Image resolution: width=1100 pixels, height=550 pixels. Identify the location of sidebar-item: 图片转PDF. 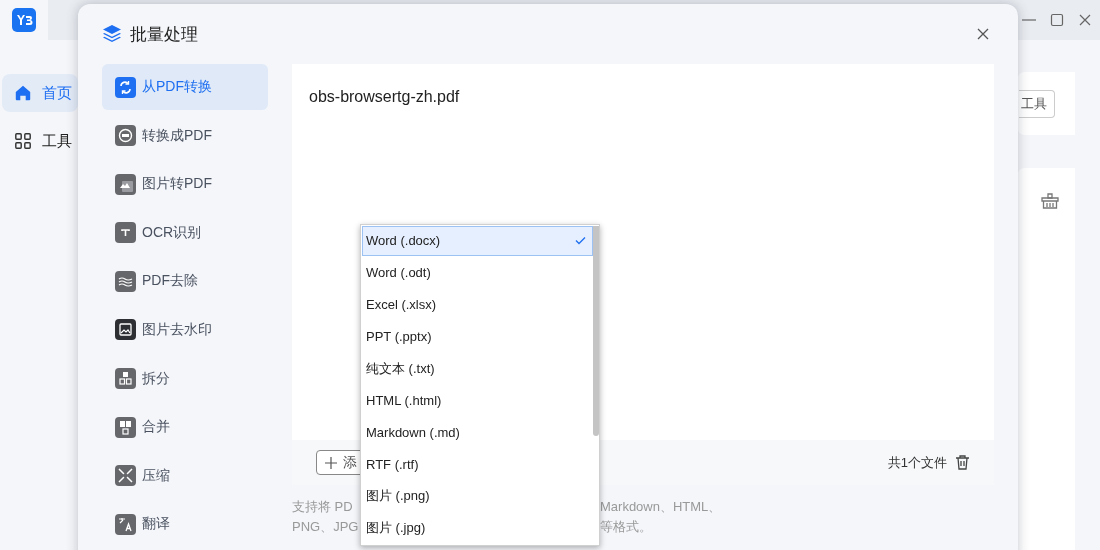
(185, 184).